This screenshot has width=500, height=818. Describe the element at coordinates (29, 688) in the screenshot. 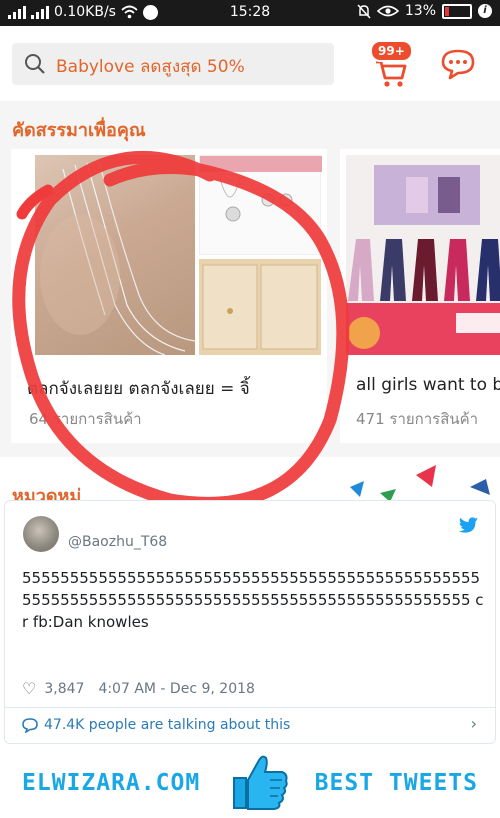

I see `heart-icon: ♡` at that location.